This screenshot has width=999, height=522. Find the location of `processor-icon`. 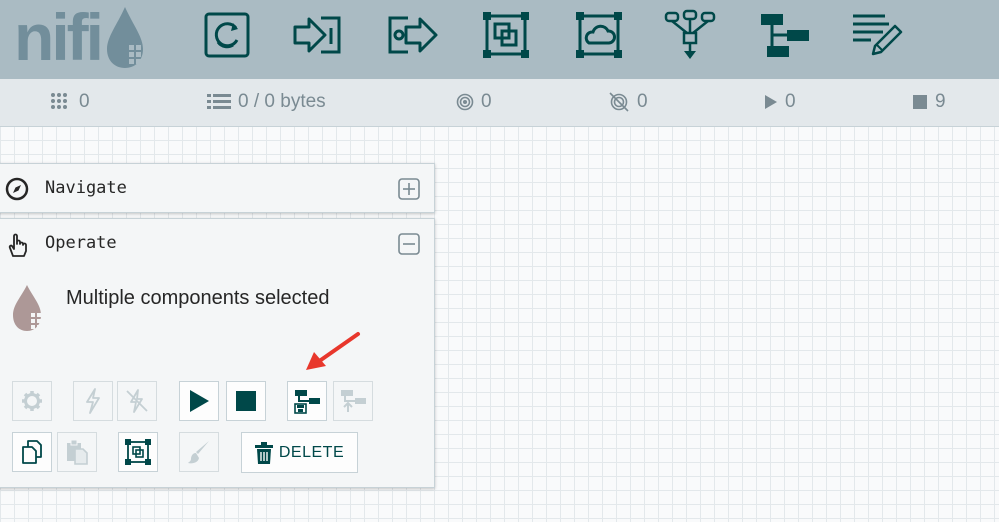

processor-icon is located at coordinates (227, 35).